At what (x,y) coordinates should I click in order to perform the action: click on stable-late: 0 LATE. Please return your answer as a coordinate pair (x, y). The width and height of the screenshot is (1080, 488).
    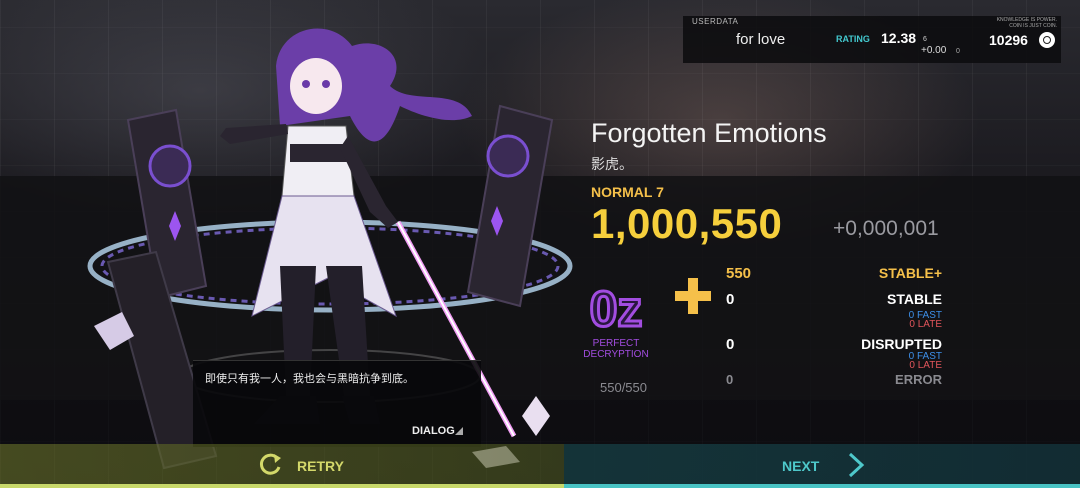
    Looking at the image, I should click on (925, 324).